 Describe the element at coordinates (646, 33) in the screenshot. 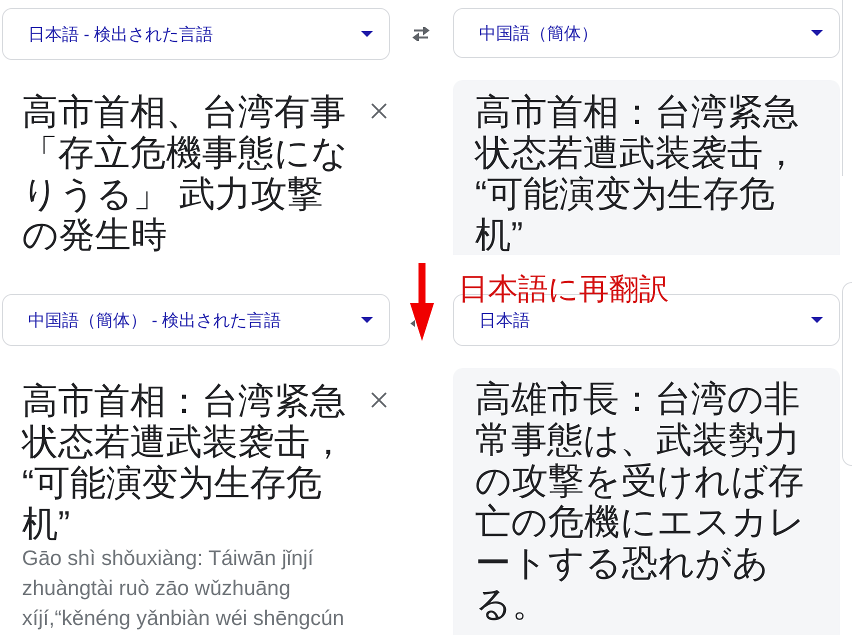

I see `target-language-dropdown: 中国語（簡体）` at that location.